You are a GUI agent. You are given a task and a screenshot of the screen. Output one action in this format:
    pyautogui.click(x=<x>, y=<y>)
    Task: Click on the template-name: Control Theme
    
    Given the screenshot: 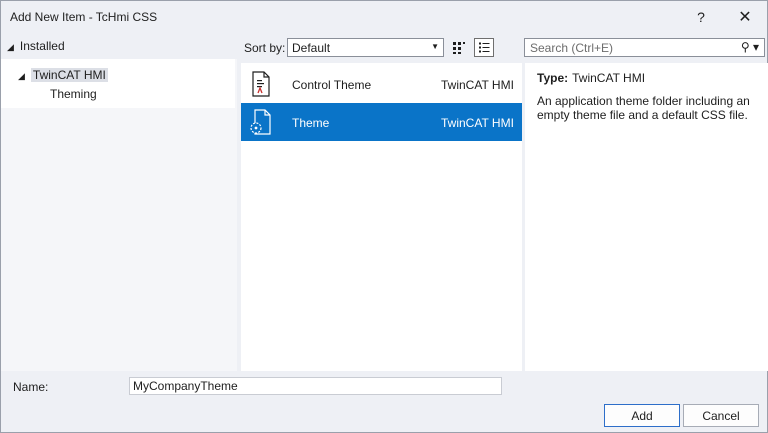 What is the action you would take?
    pyautogui.click(x=332, y=85)
    